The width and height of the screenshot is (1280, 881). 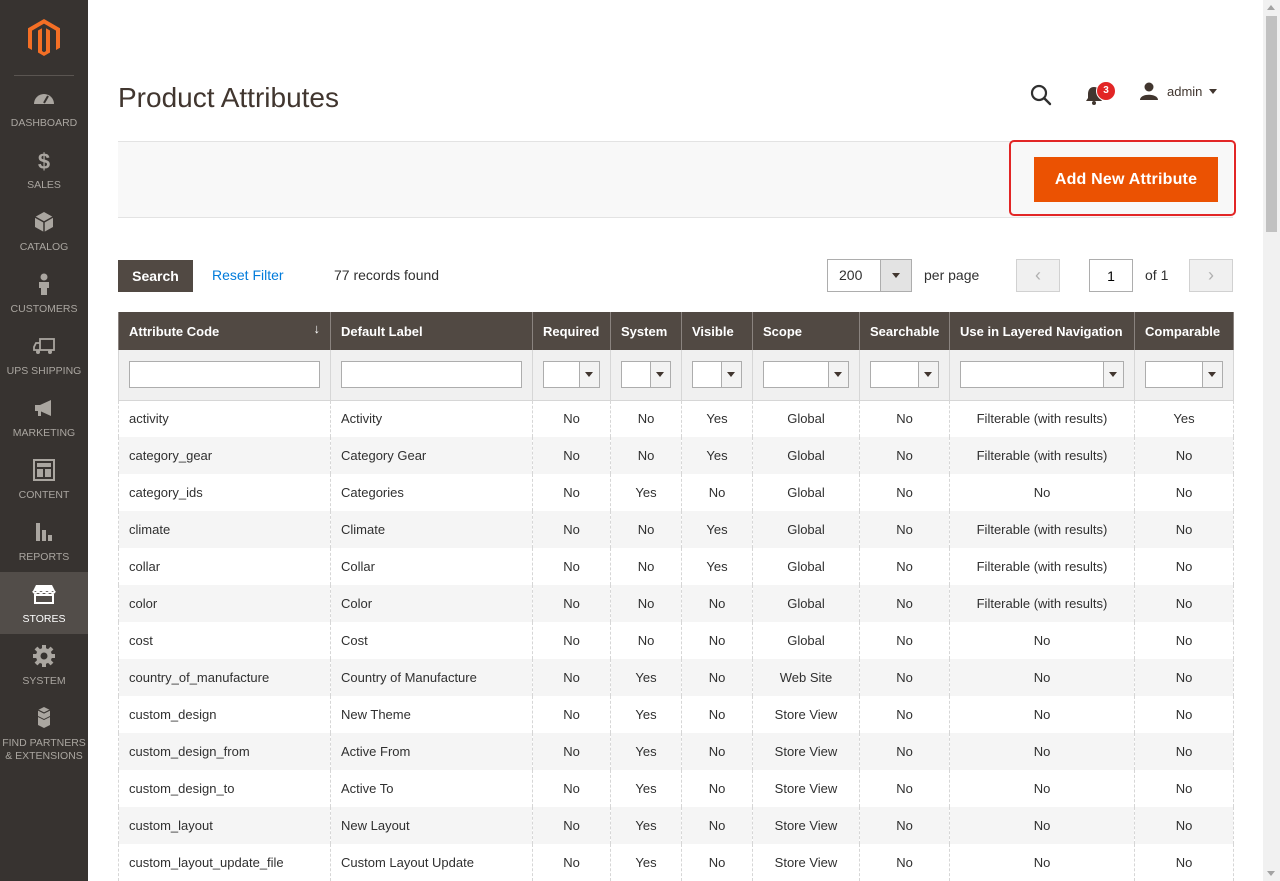 I want to click on filter-input-attribute-code, so click(x=224, y=375).